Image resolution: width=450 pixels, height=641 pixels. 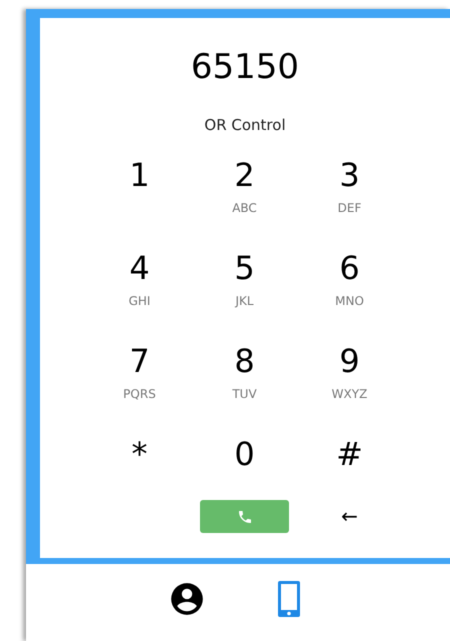 I want to click on dial-key: 1, so click(x=139, y=175).